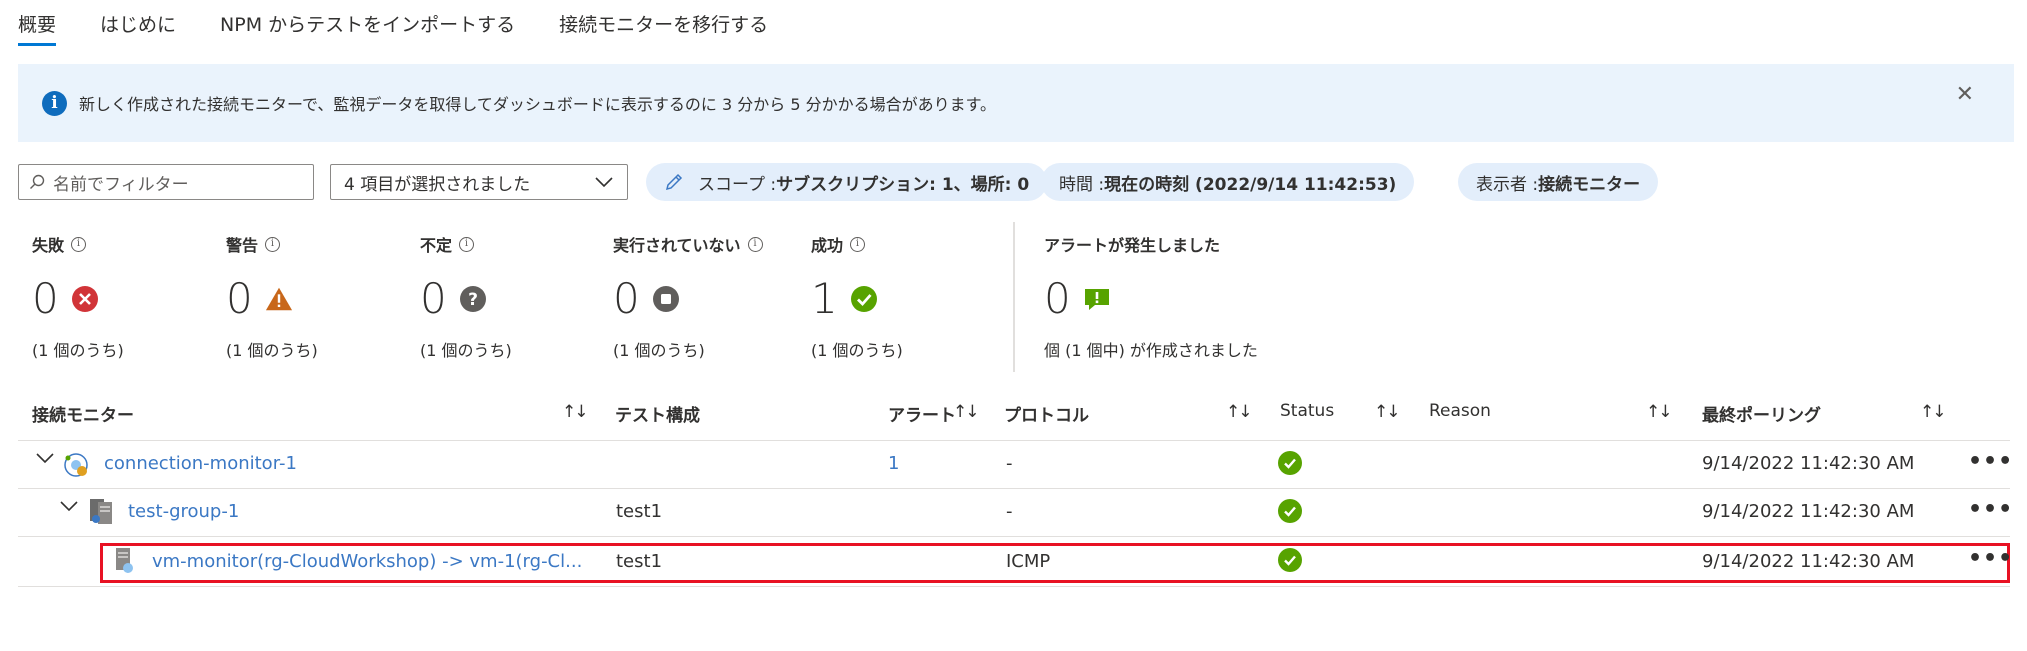  What do you see at coordinates (1307, 411) in the screenshot?
I see `col-header-status: Status` at bounding box center [1307, 411].